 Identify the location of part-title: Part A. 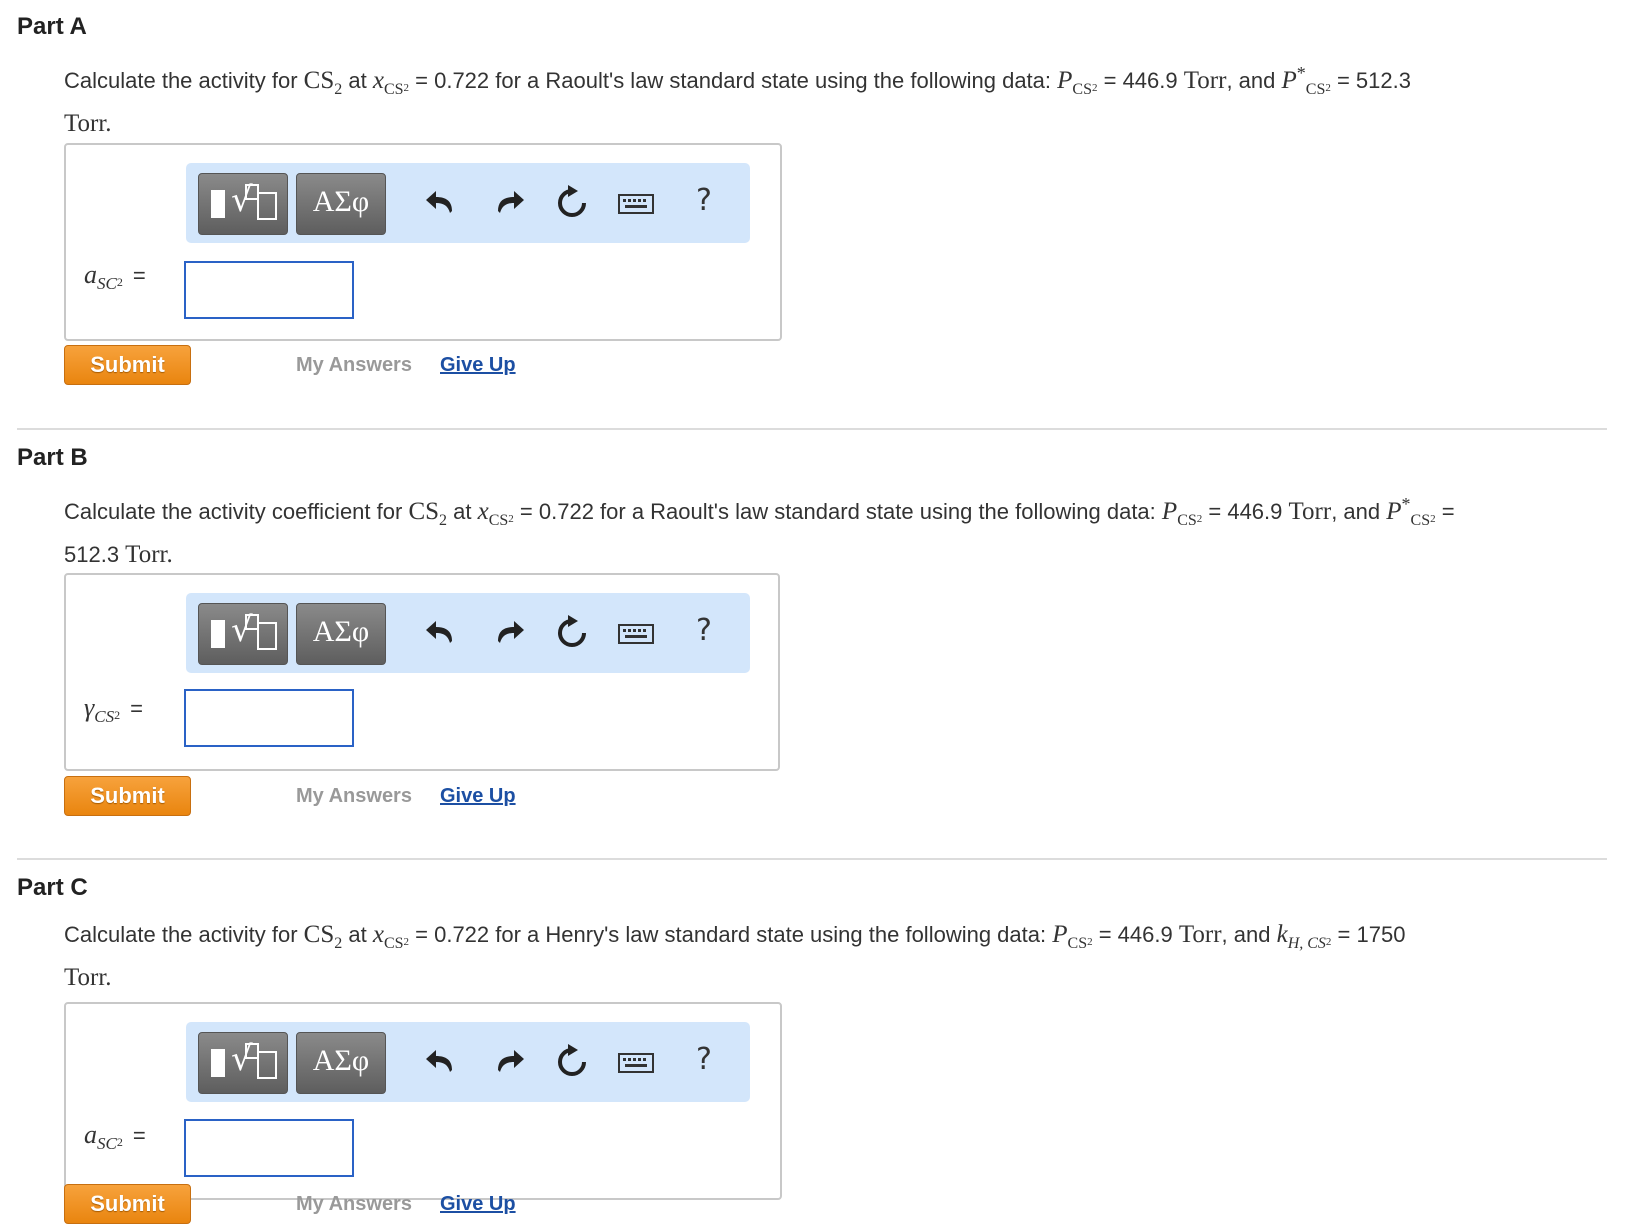
(52, 26).